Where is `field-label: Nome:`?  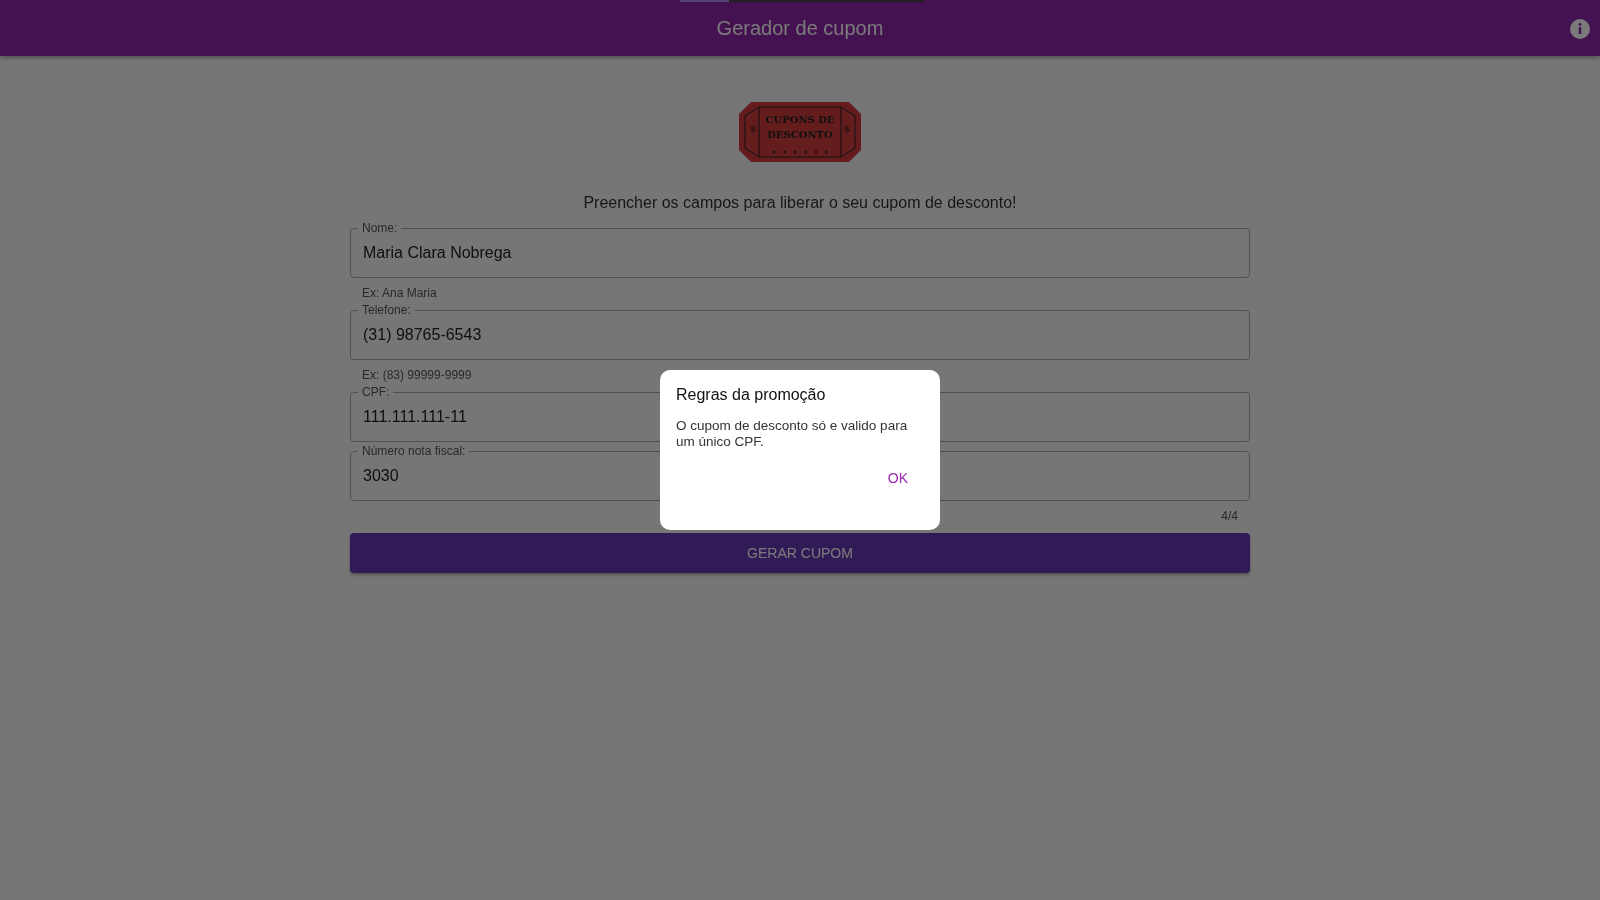
field-label: Nome: is located at coordinates (380, 228).